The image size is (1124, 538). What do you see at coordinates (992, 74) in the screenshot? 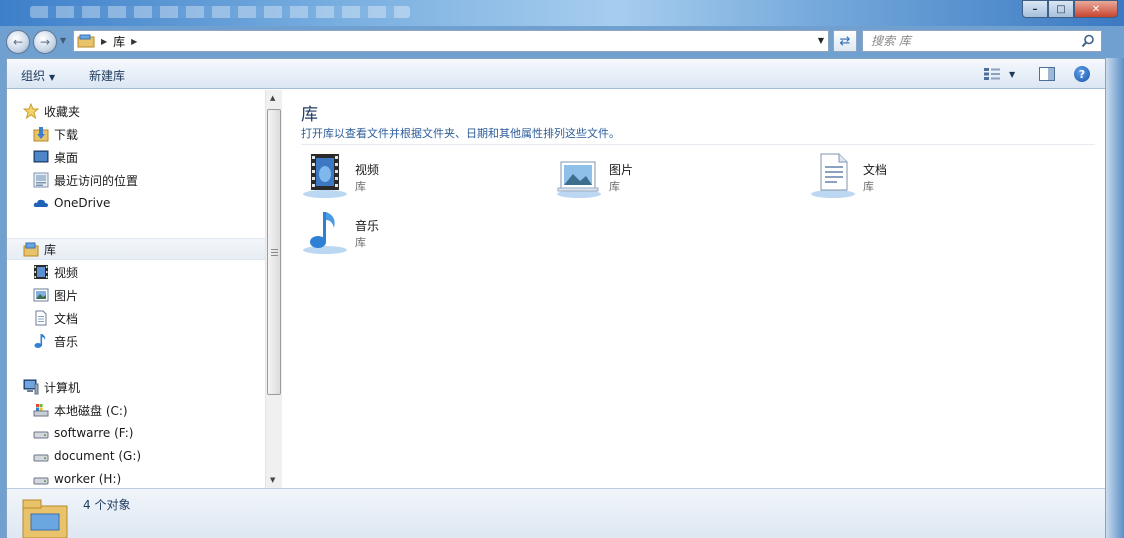
I see `change-view-icon` at bounding box center [992, 74].